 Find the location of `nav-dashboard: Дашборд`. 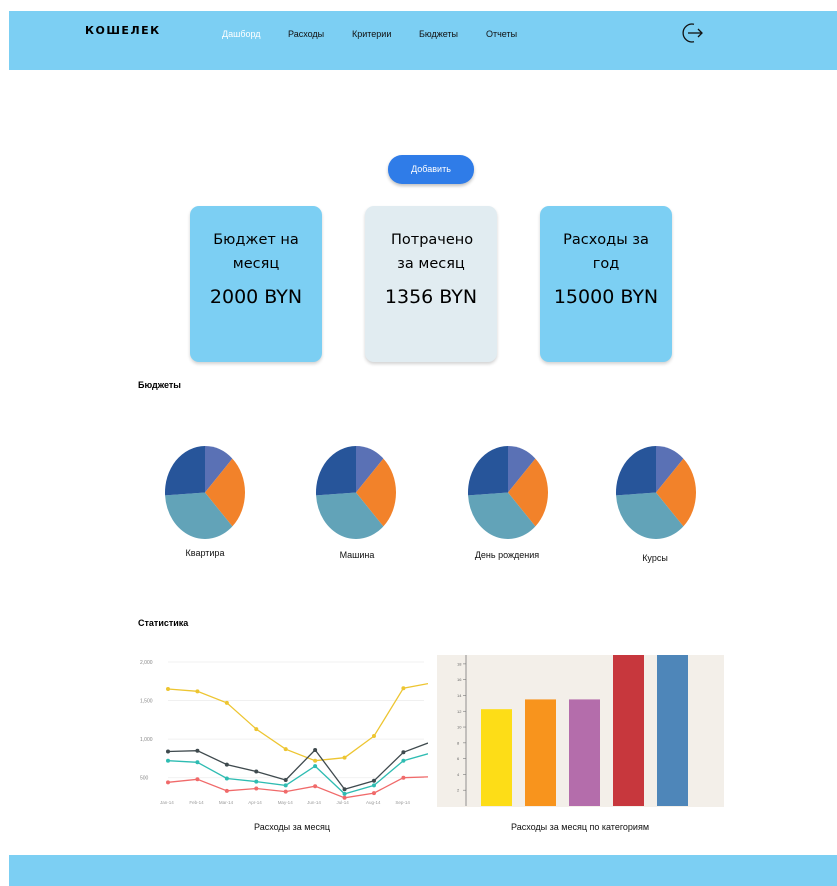

nav-dashboard: Дашборд is located at coordinates (241, 34).